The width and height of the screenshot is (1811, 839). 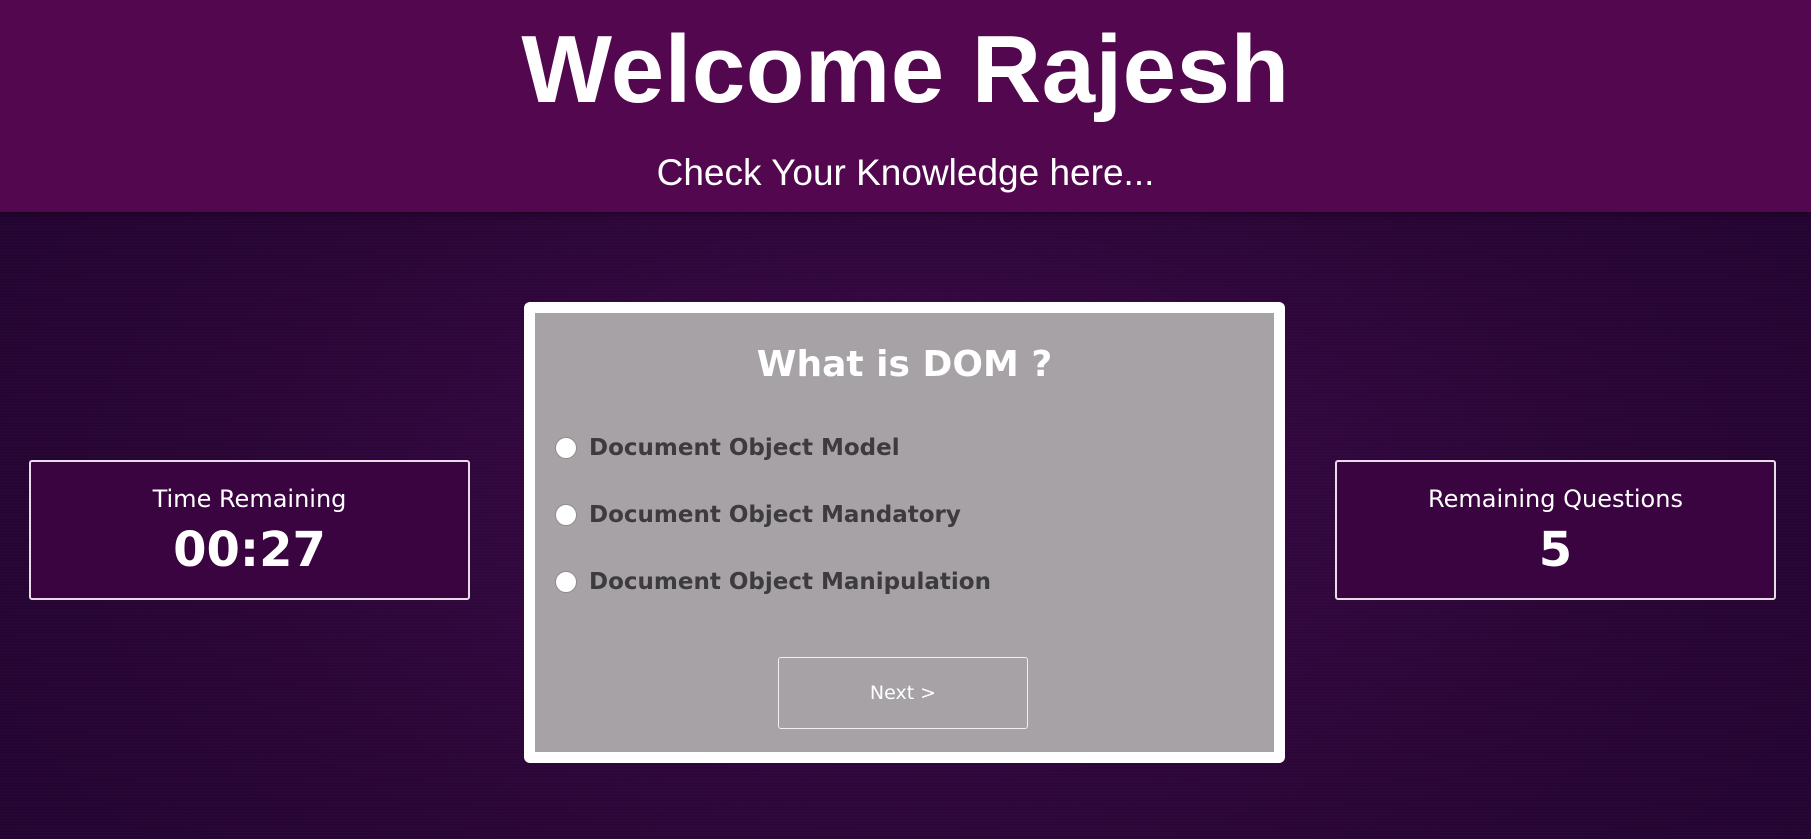 What do you see at coordinates (744, 448) in the screenshot?
I see `answer-option-1-label: Document Object Model` at bounding box center [744, 448].